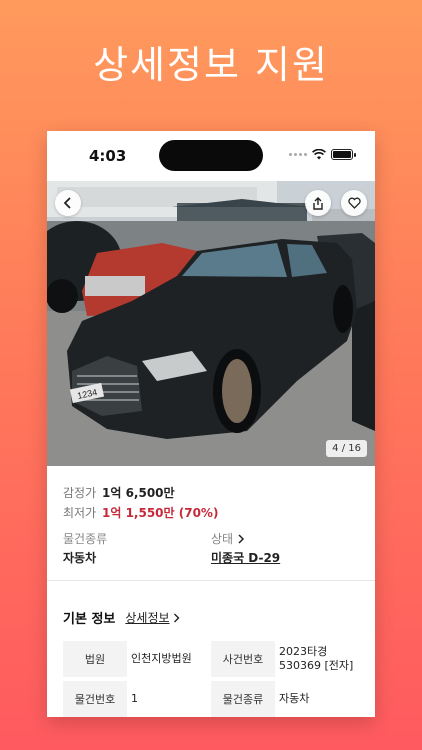 Image resolution: width=422 pixels, height=750 pixels. I want to click on minimum-label: 최저가, so click(80, 513).